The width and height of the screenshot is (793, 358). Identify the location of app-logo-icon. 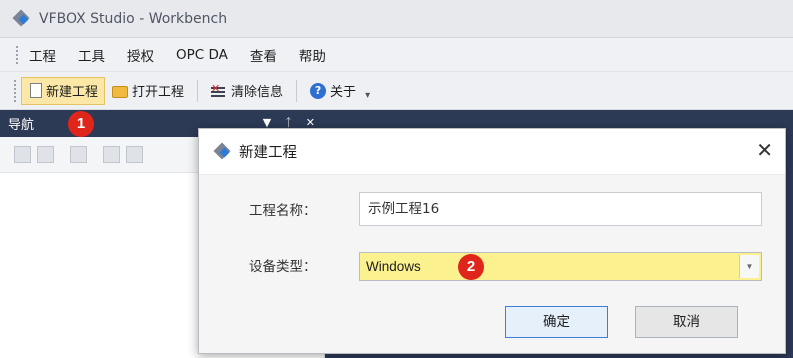
(21, 19).